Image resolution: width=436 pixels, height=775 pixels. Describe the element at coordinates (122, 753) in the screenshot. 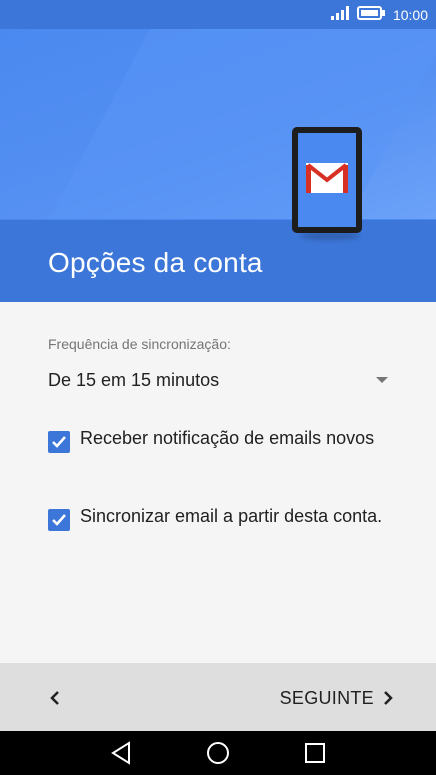

I see `triangle-back-icon` at that location.